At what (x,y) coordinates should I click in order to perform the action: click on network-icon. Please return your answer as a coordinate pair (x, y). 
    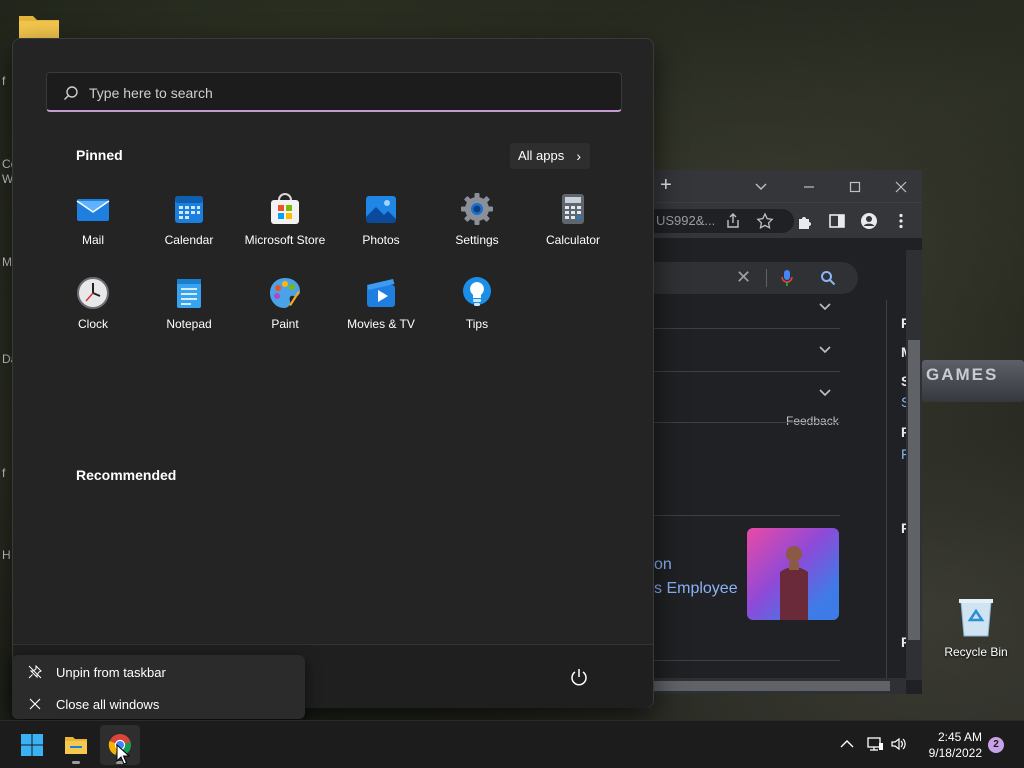
    Looking at the image, I should click on (875, 744).